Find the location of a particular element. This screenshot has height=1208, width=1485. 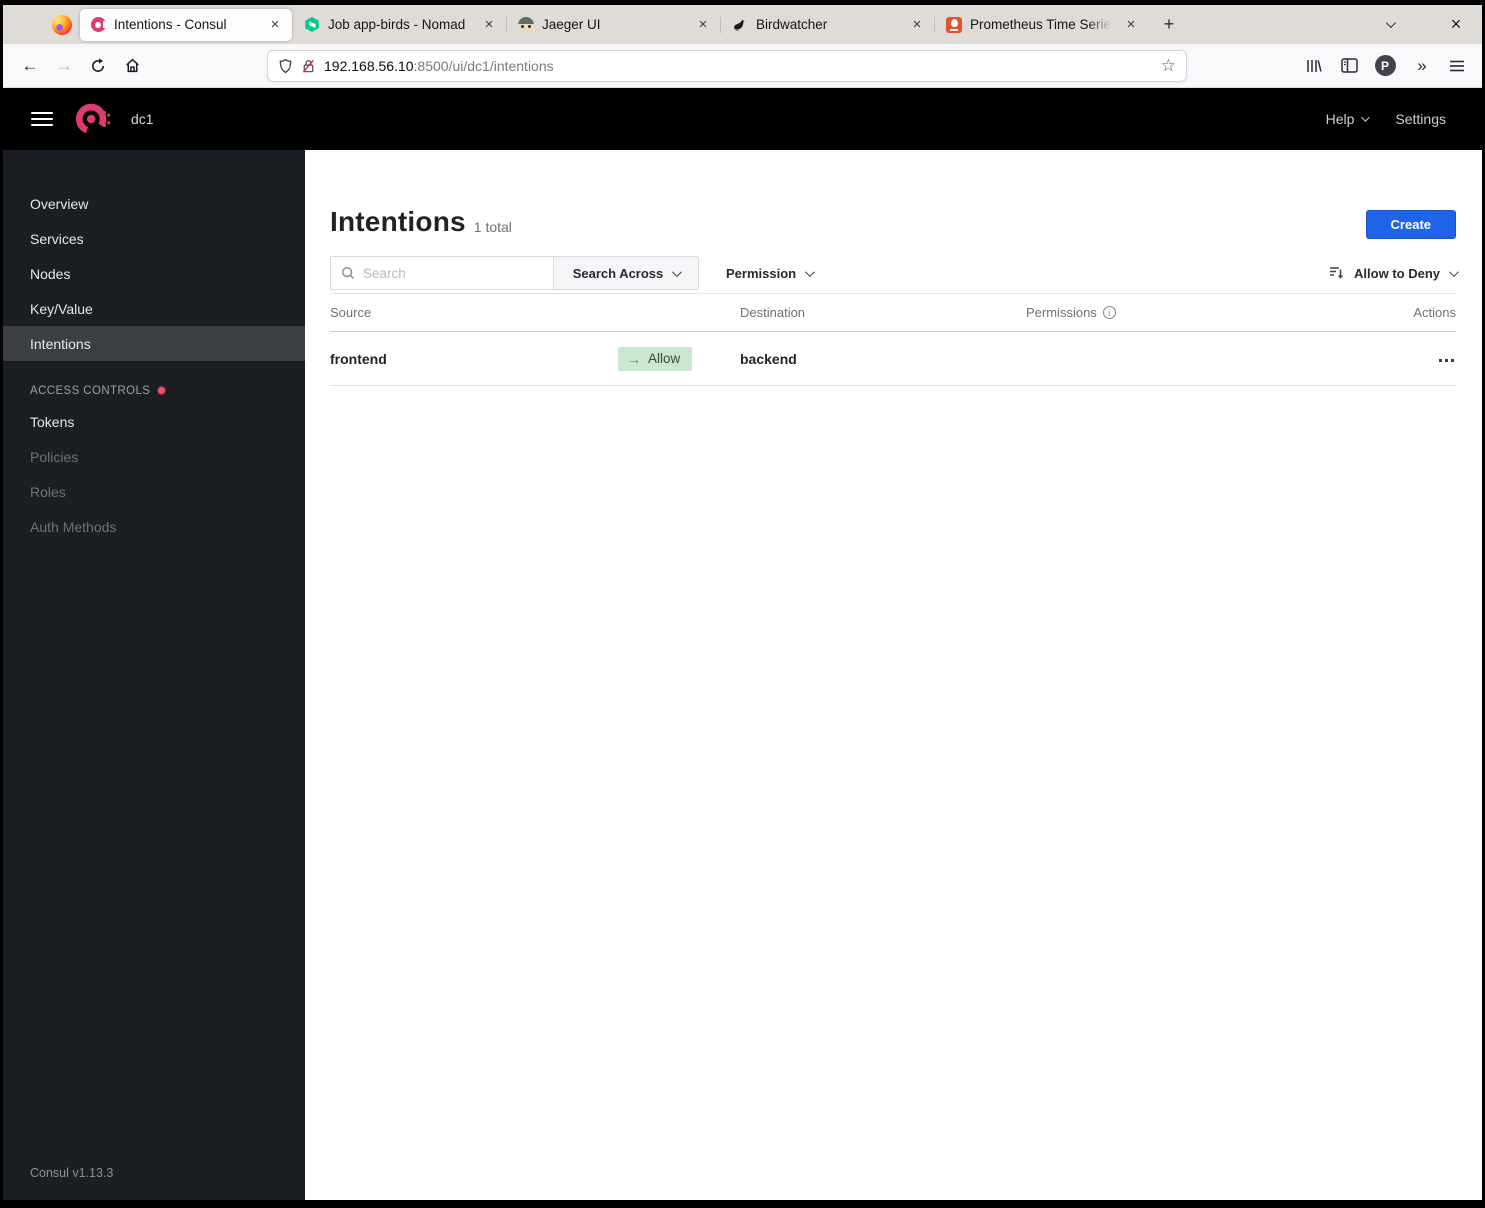

section-label: ACCESS CONTROLS is located at coordinates (90, 390).